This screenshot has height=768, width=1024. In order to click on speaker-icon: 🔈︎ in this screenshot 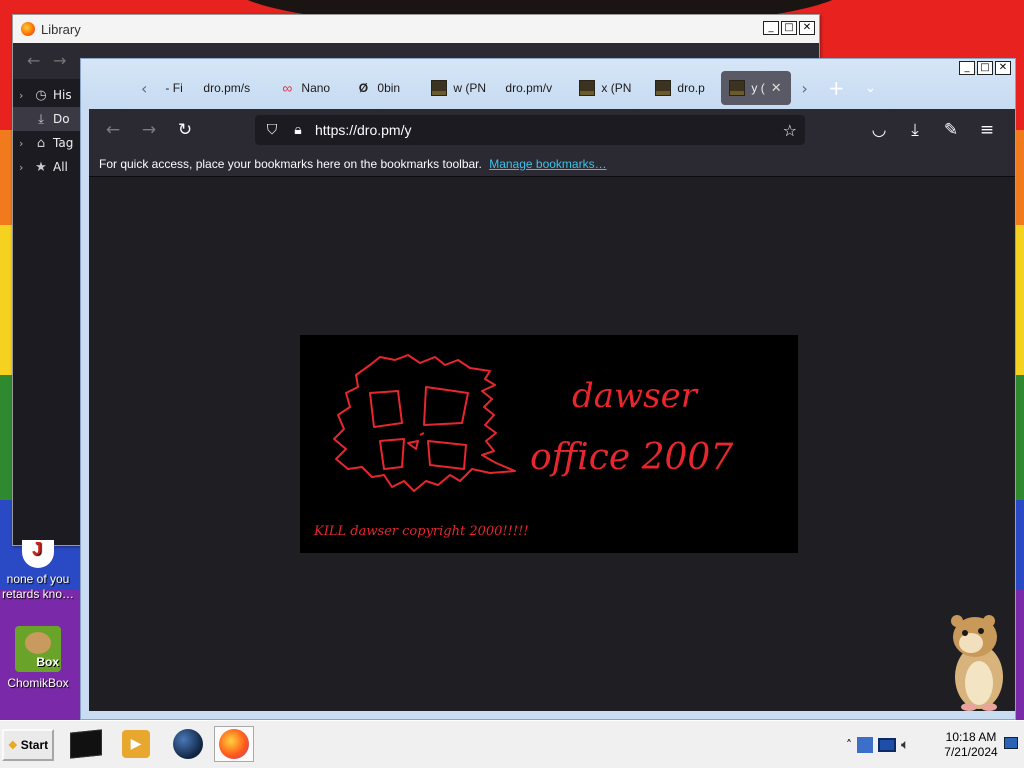, I will do `click(905, 745)`.